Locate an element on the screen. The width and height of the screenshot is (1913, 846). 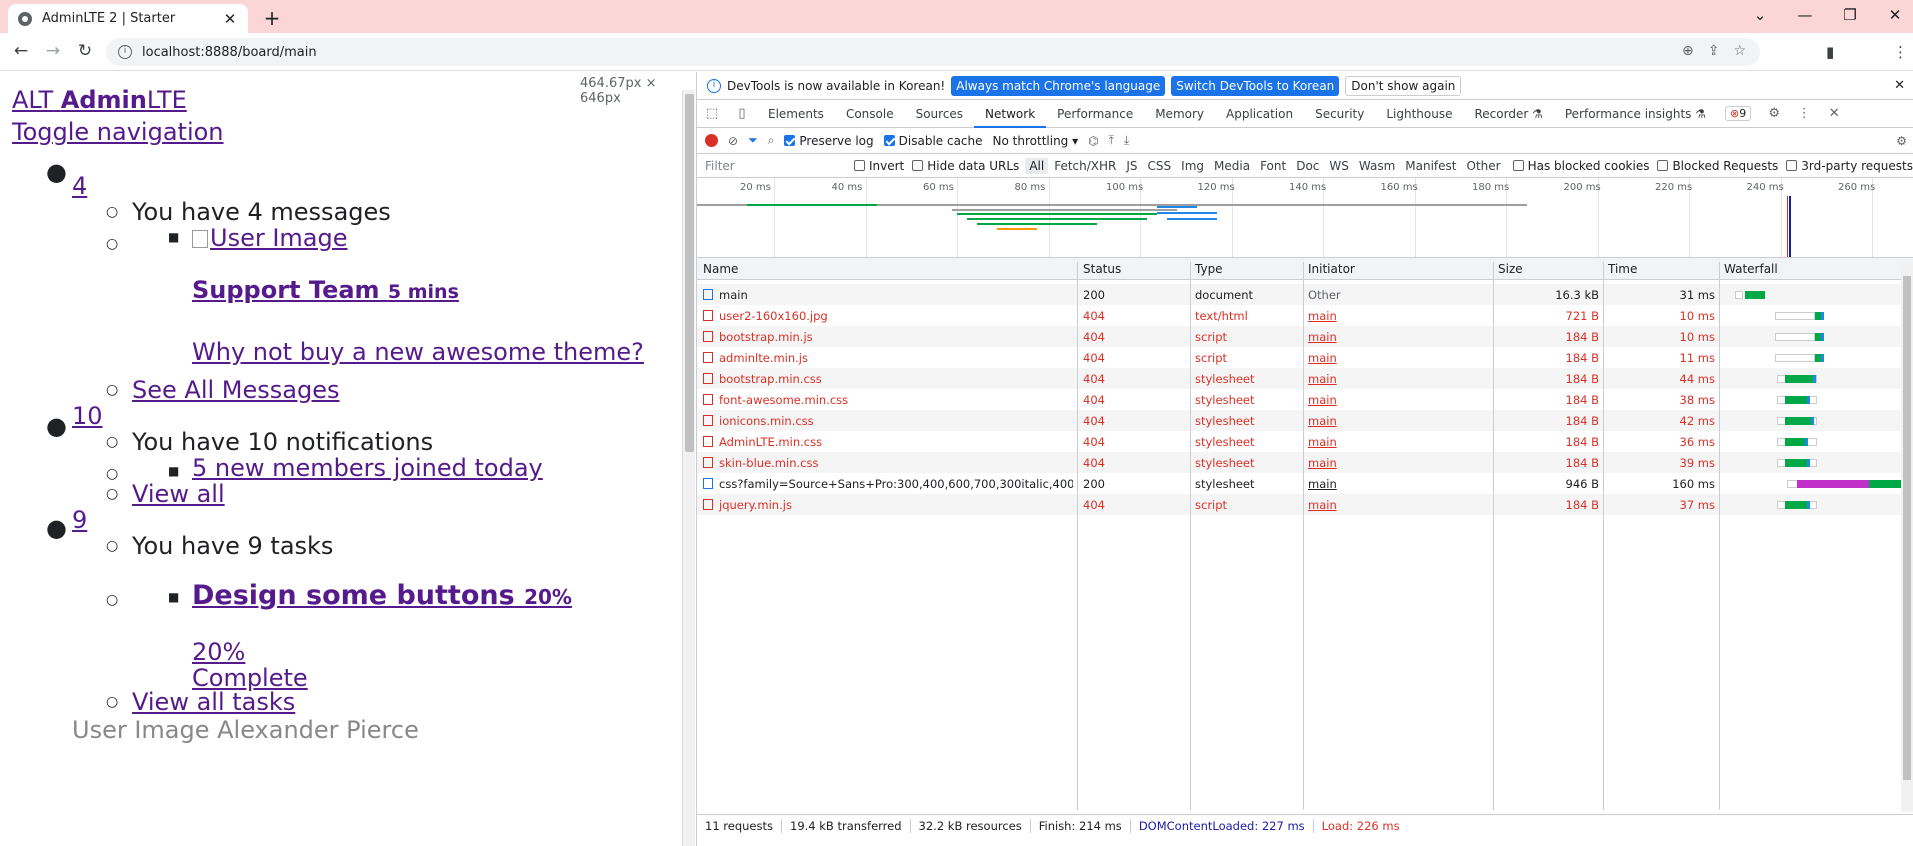
preserve-log-checkbox: Preserve log is located at coordinates (829, 141).